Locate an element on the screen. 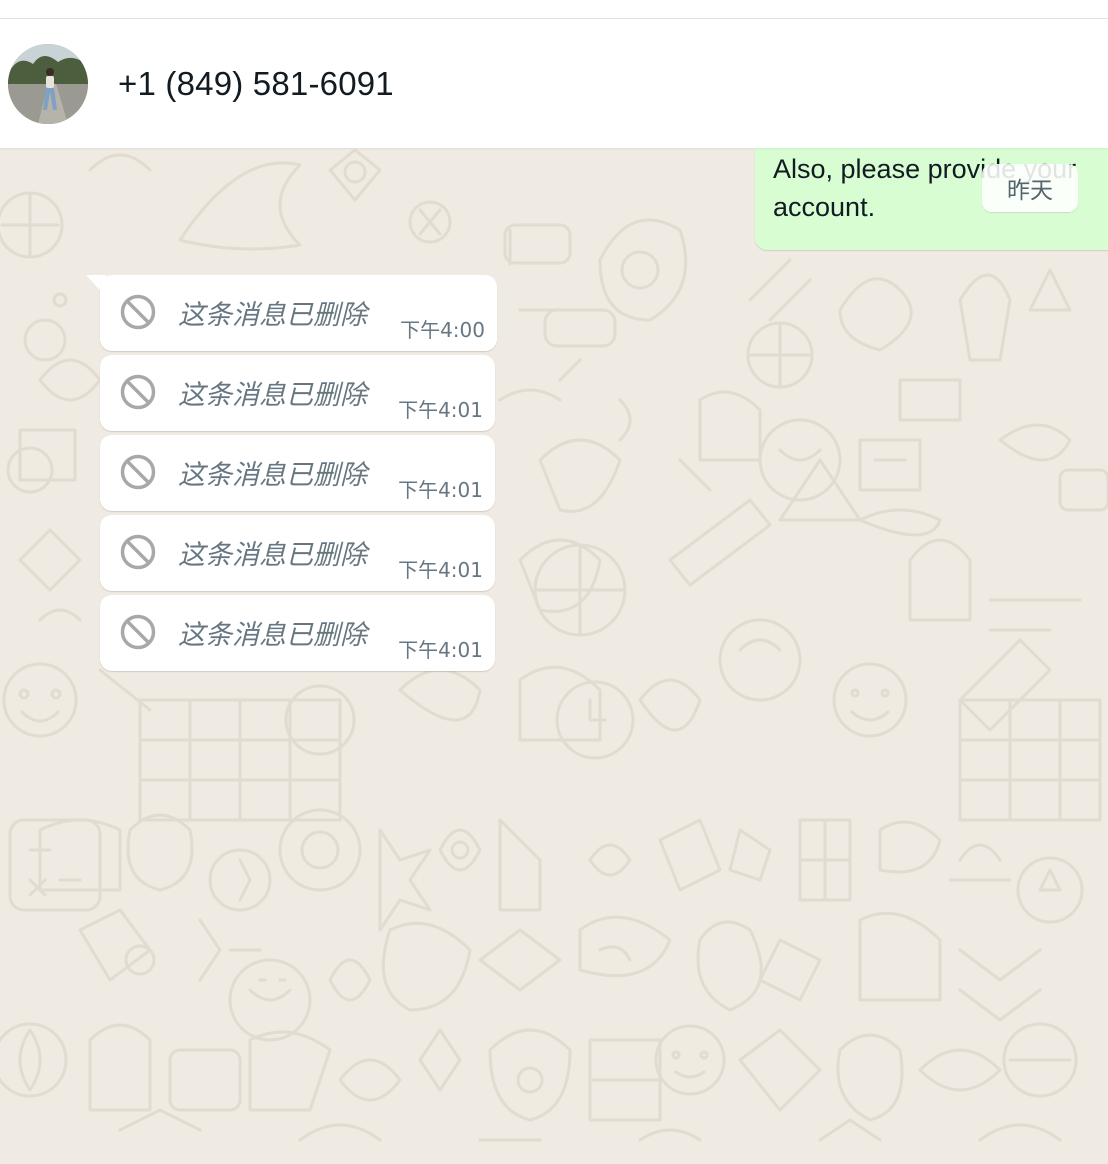 The width and height of the screenshot is (1108, 1164). message-timestamp: 下午4:00 is located at coordinates (442, 330).